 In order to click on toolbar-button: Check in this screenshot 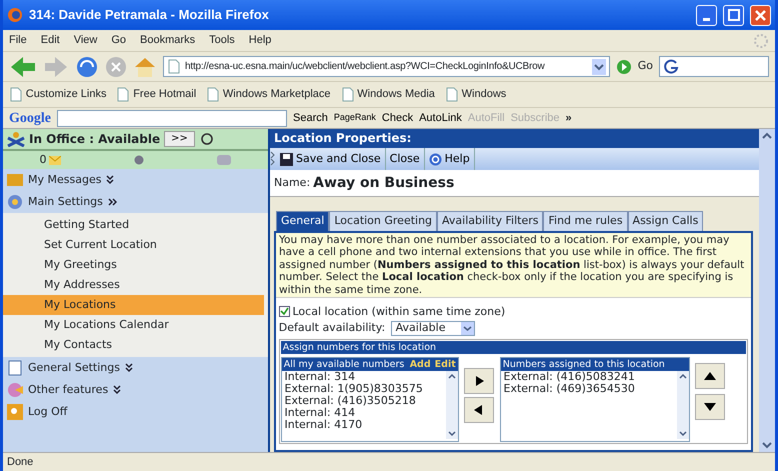, I will do `click(398, 118)`.